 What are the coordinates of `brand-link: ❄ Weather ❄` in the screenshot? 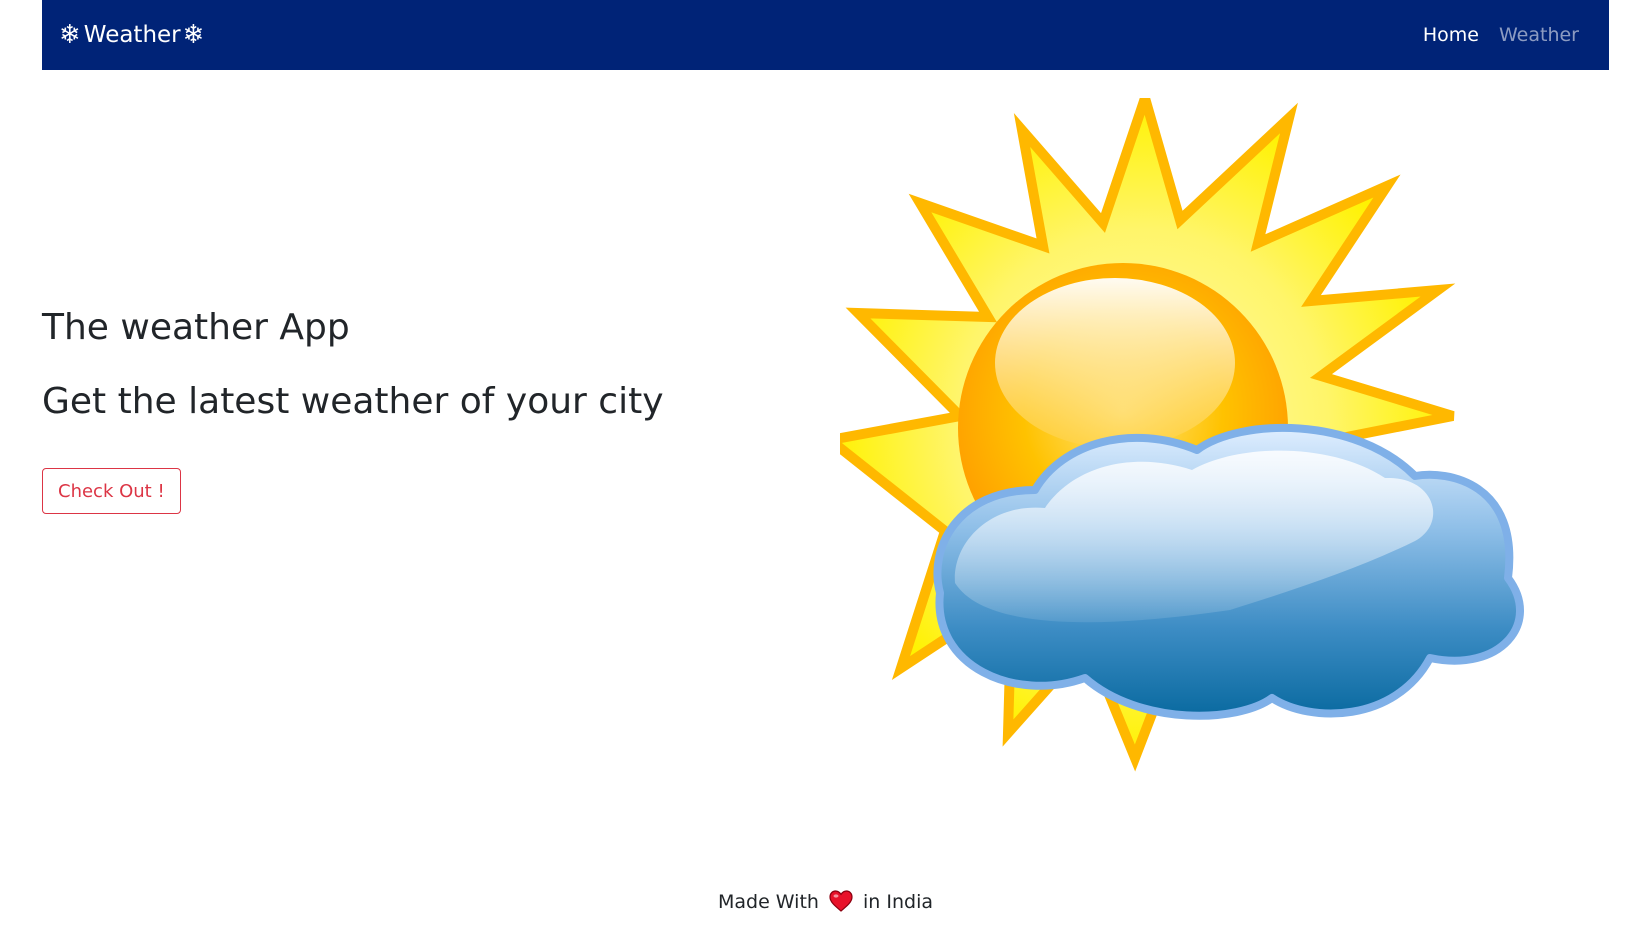 It's located at (131, 35).